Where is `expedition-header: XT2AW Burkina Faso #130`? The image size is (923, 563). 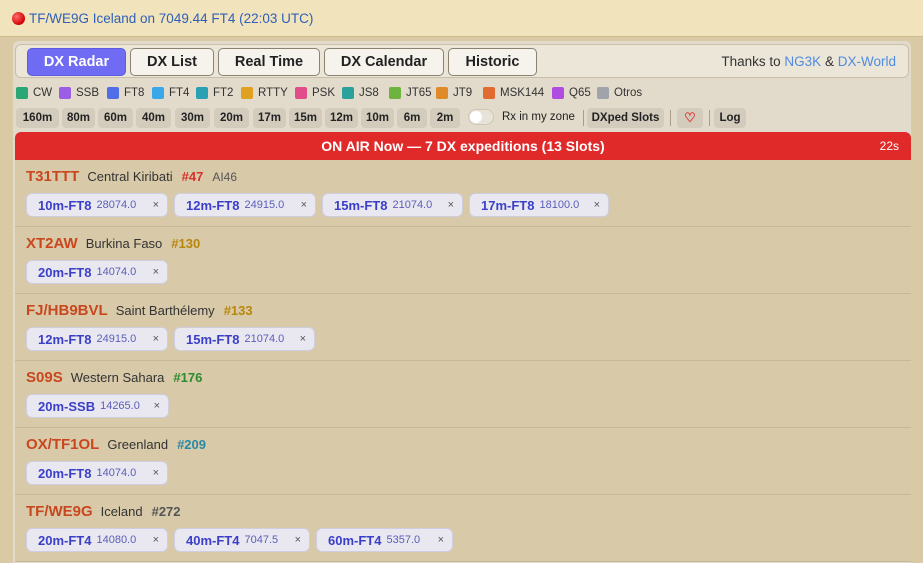
expedition-header: XT2AW Burkina Faso #130 is located at coordinates (117, 243).